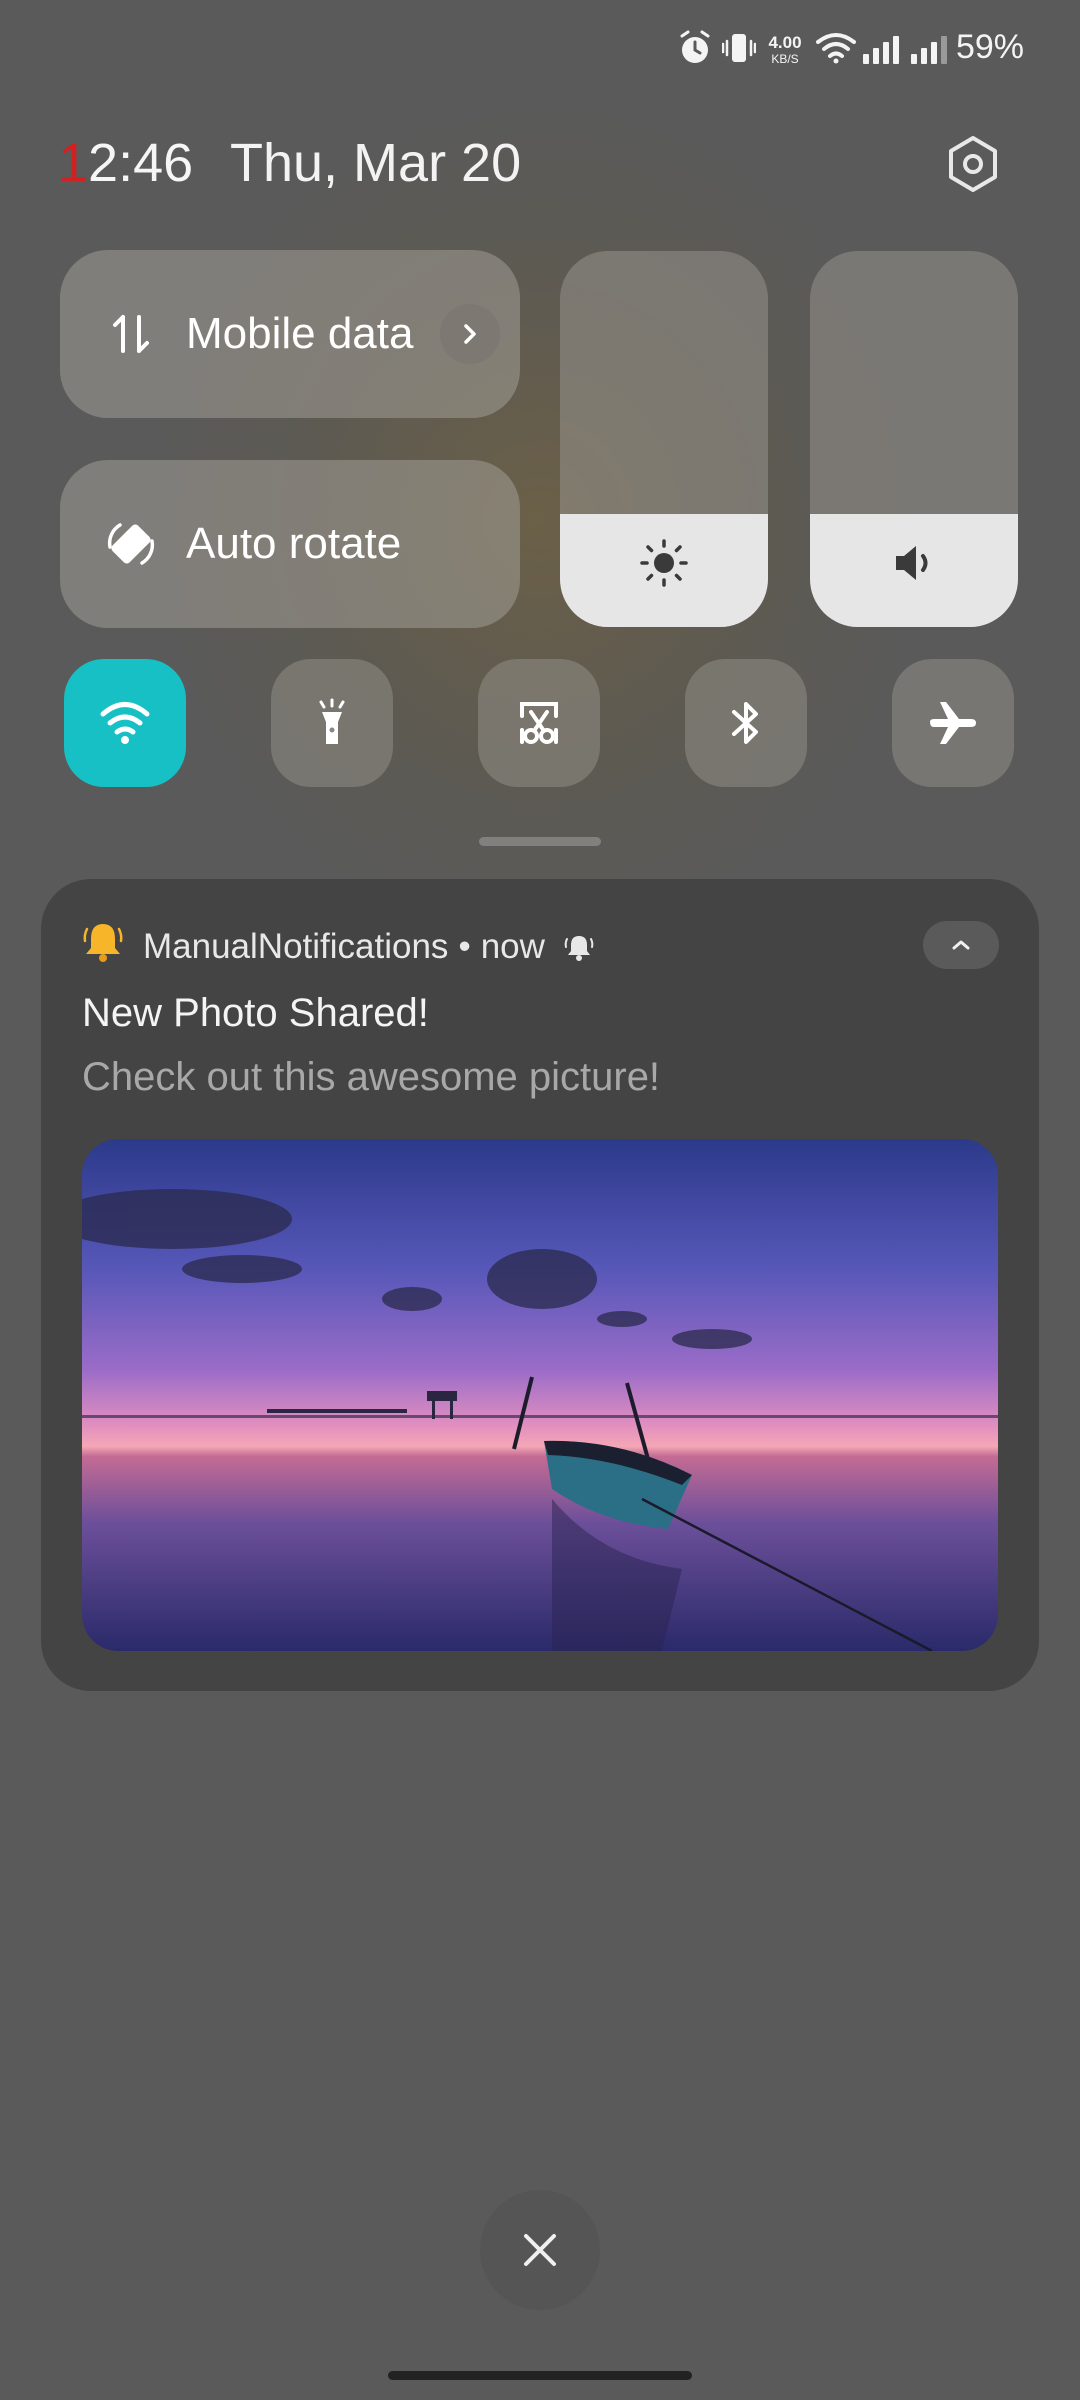 Image resolution: width=1080 pixels, height=2400 pixels. I want to click on network-speed: 4.00 KB/S, so click(785, 49).